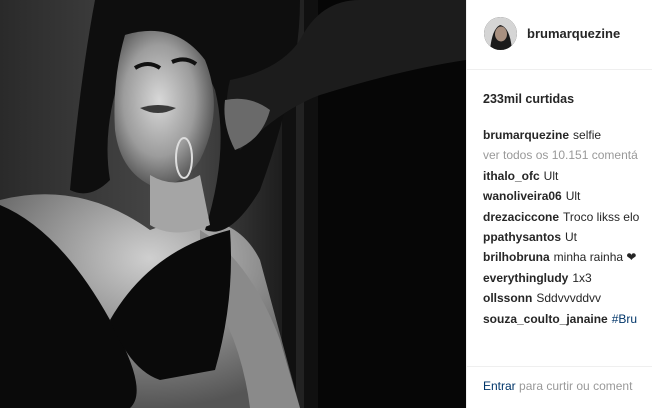  What do you see at coordinates (525, 278) in the screenshot?
I see `comment-user: everythingludy` at bounding box center [525, 278].